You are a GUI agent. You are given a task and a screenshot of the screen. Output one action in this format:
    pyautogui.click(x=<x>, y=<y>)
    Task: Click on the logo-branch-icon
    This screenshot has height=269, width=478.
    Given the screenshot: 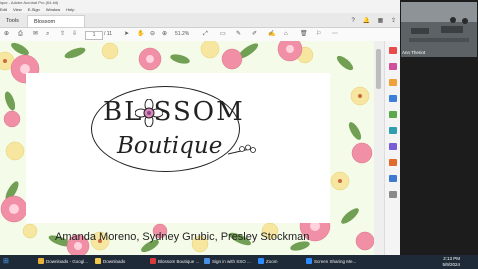 What is the action you would take?
    pyautogui.click(x=242, y=149)
    